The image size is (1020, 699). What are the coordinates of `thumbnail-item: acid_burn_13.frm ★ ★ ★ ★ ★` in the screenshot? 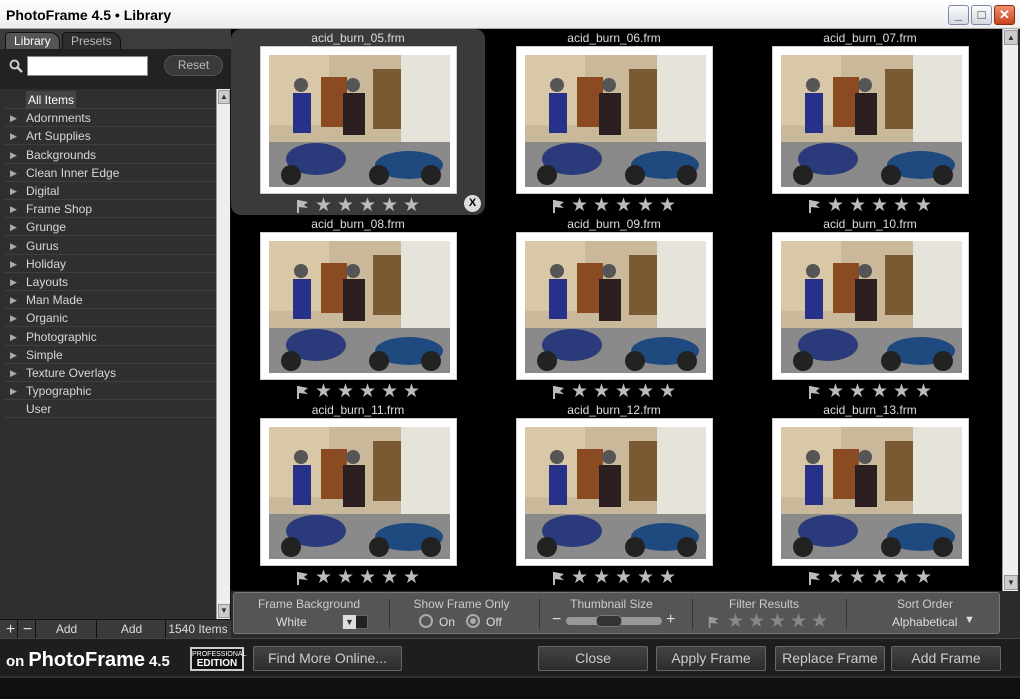 It's located at (870, 494).